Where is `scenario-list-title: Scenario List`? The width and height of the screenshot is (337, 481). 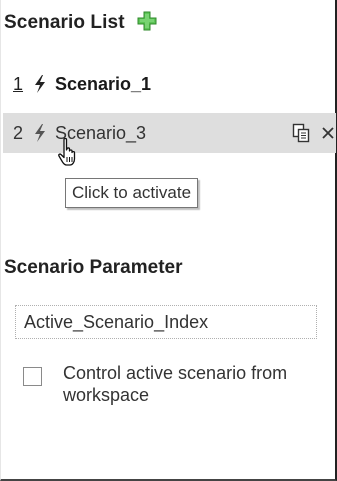 scenario-list-title: Scenario List is located at coordinates (64, 22).